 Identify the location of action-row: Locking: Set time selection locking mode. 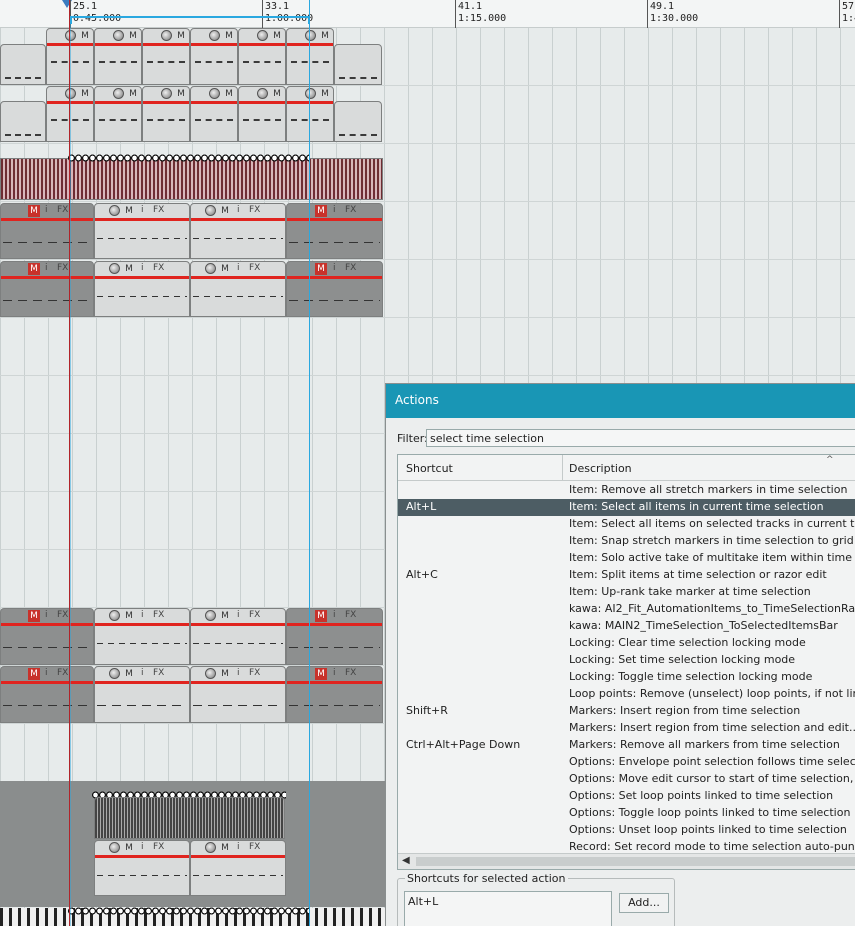
(626, 660).